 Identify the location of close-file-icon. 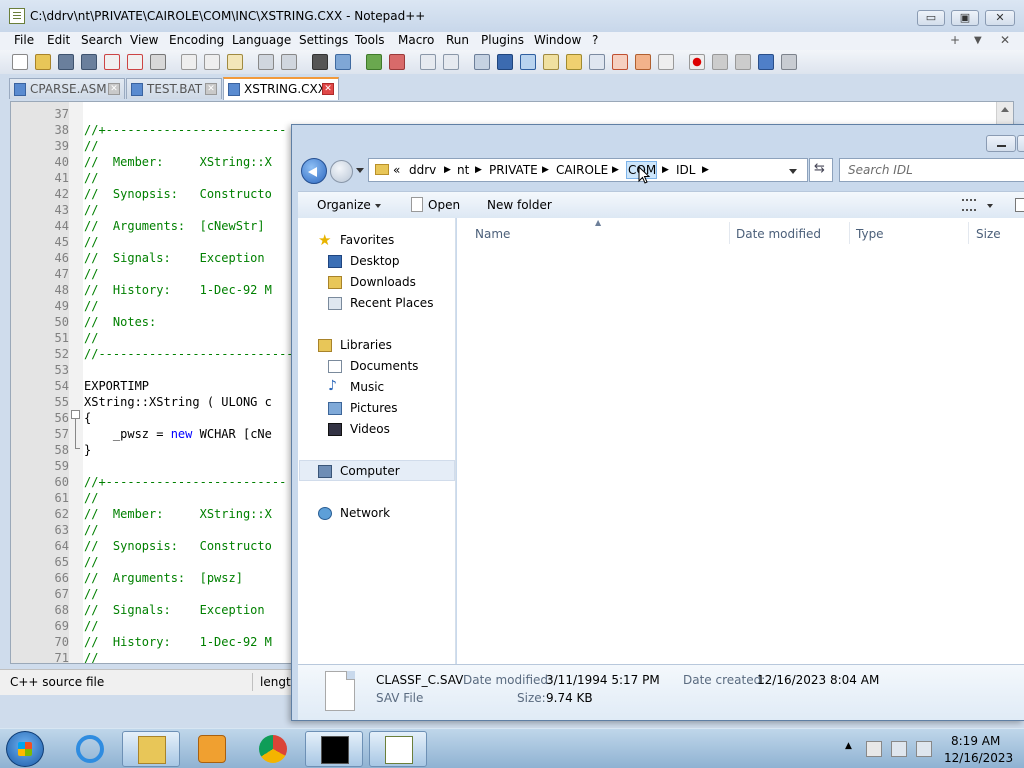
(112, 62).